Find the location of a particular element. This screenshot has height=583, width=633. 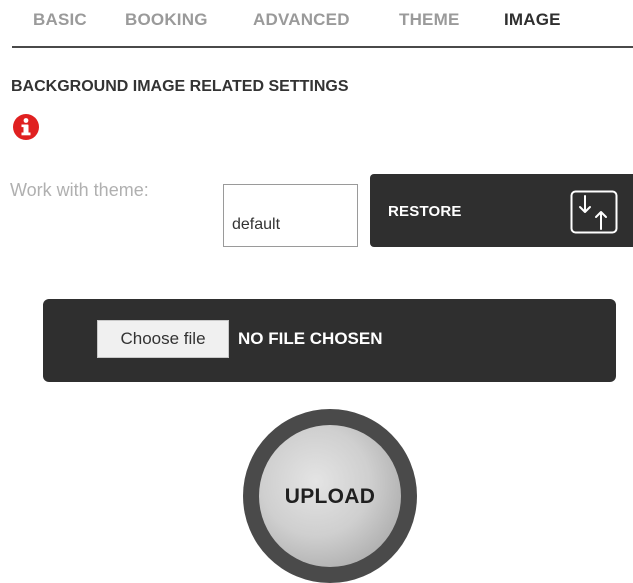

tab-booking: BOOKING is located at coordinates (166, 20).